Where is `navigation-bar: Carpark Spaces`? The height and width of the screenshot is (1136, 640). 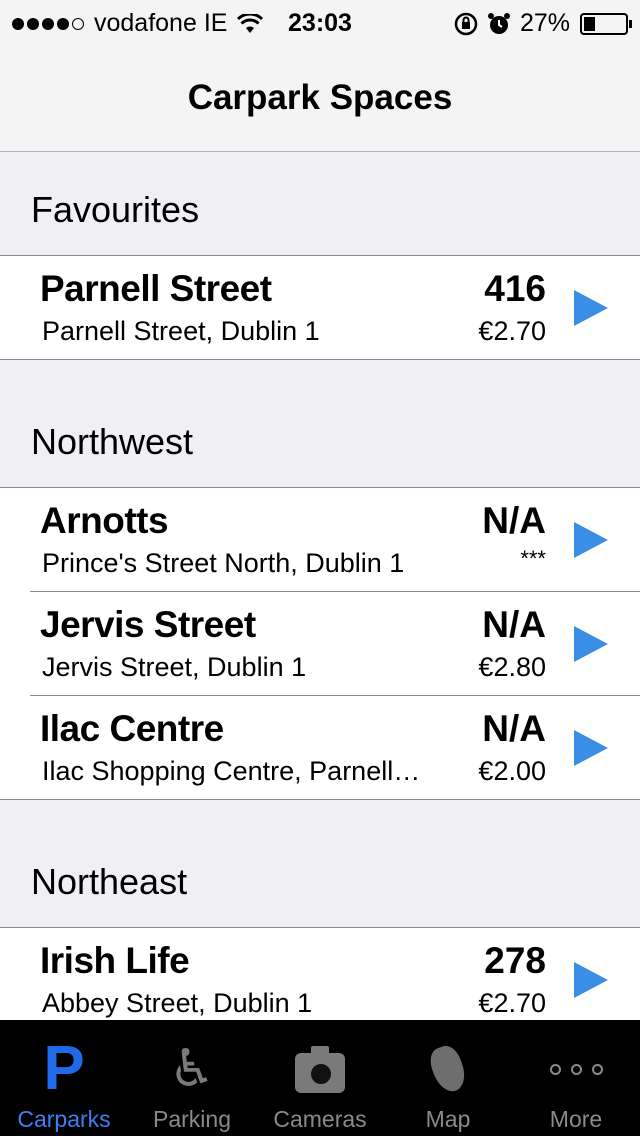 navigation-bar: Carpark Spaces is located at coordinates (320, 100).